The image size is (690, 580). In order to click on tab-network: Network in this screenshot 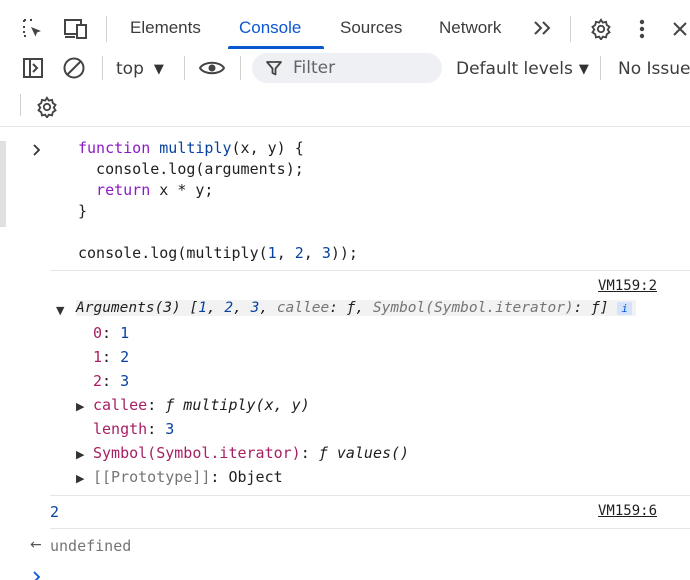, I will do `click(470, 28)`.